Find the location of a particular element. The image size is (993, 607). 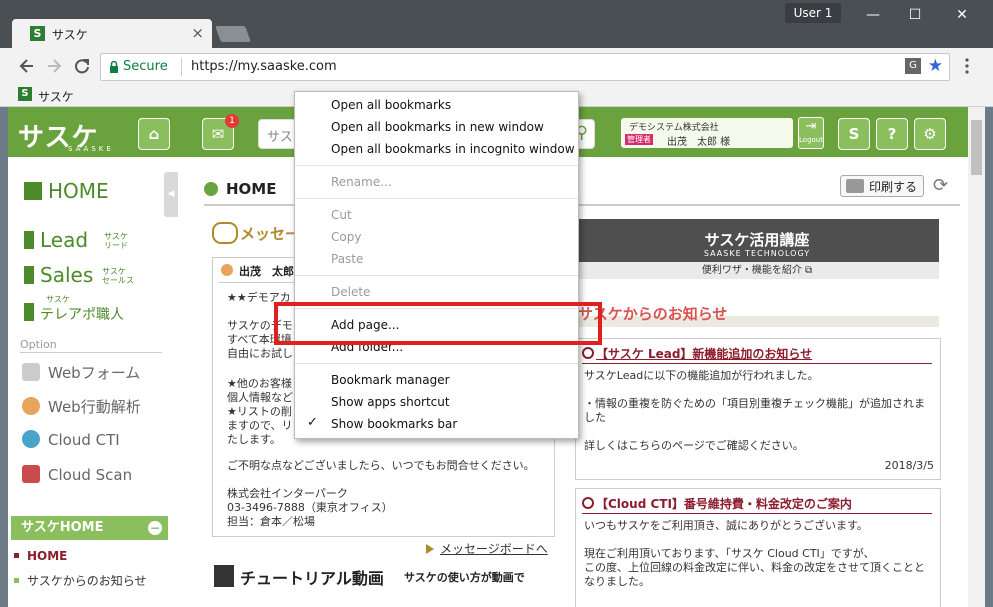

saaske-lecture-banner: サスケ活用講座 SAASKE TECHNOLOGY 便利ワザ・機能を紹介 ⧉ is located at coordinates (757, 249).